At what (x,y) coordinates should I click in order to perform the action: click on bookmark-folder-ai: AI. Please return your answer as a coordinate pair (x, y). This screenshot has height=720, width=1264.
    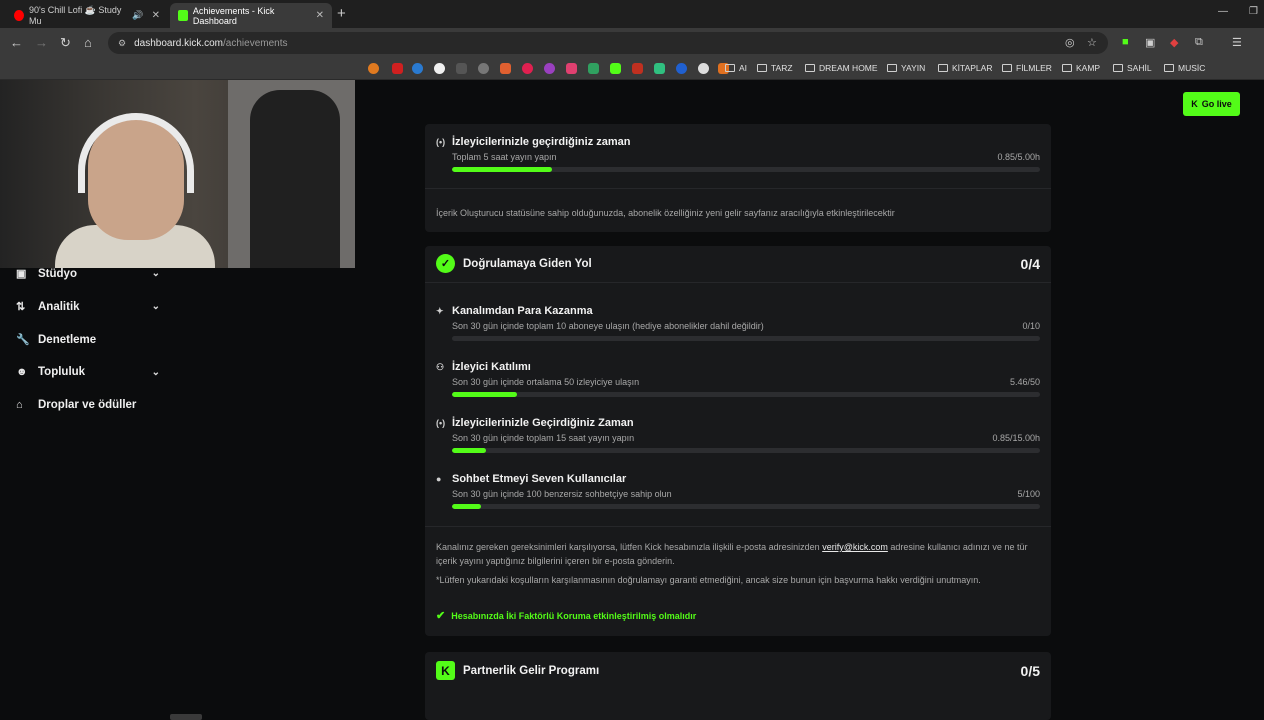
    Looking at the image, I should click on (736, 68).